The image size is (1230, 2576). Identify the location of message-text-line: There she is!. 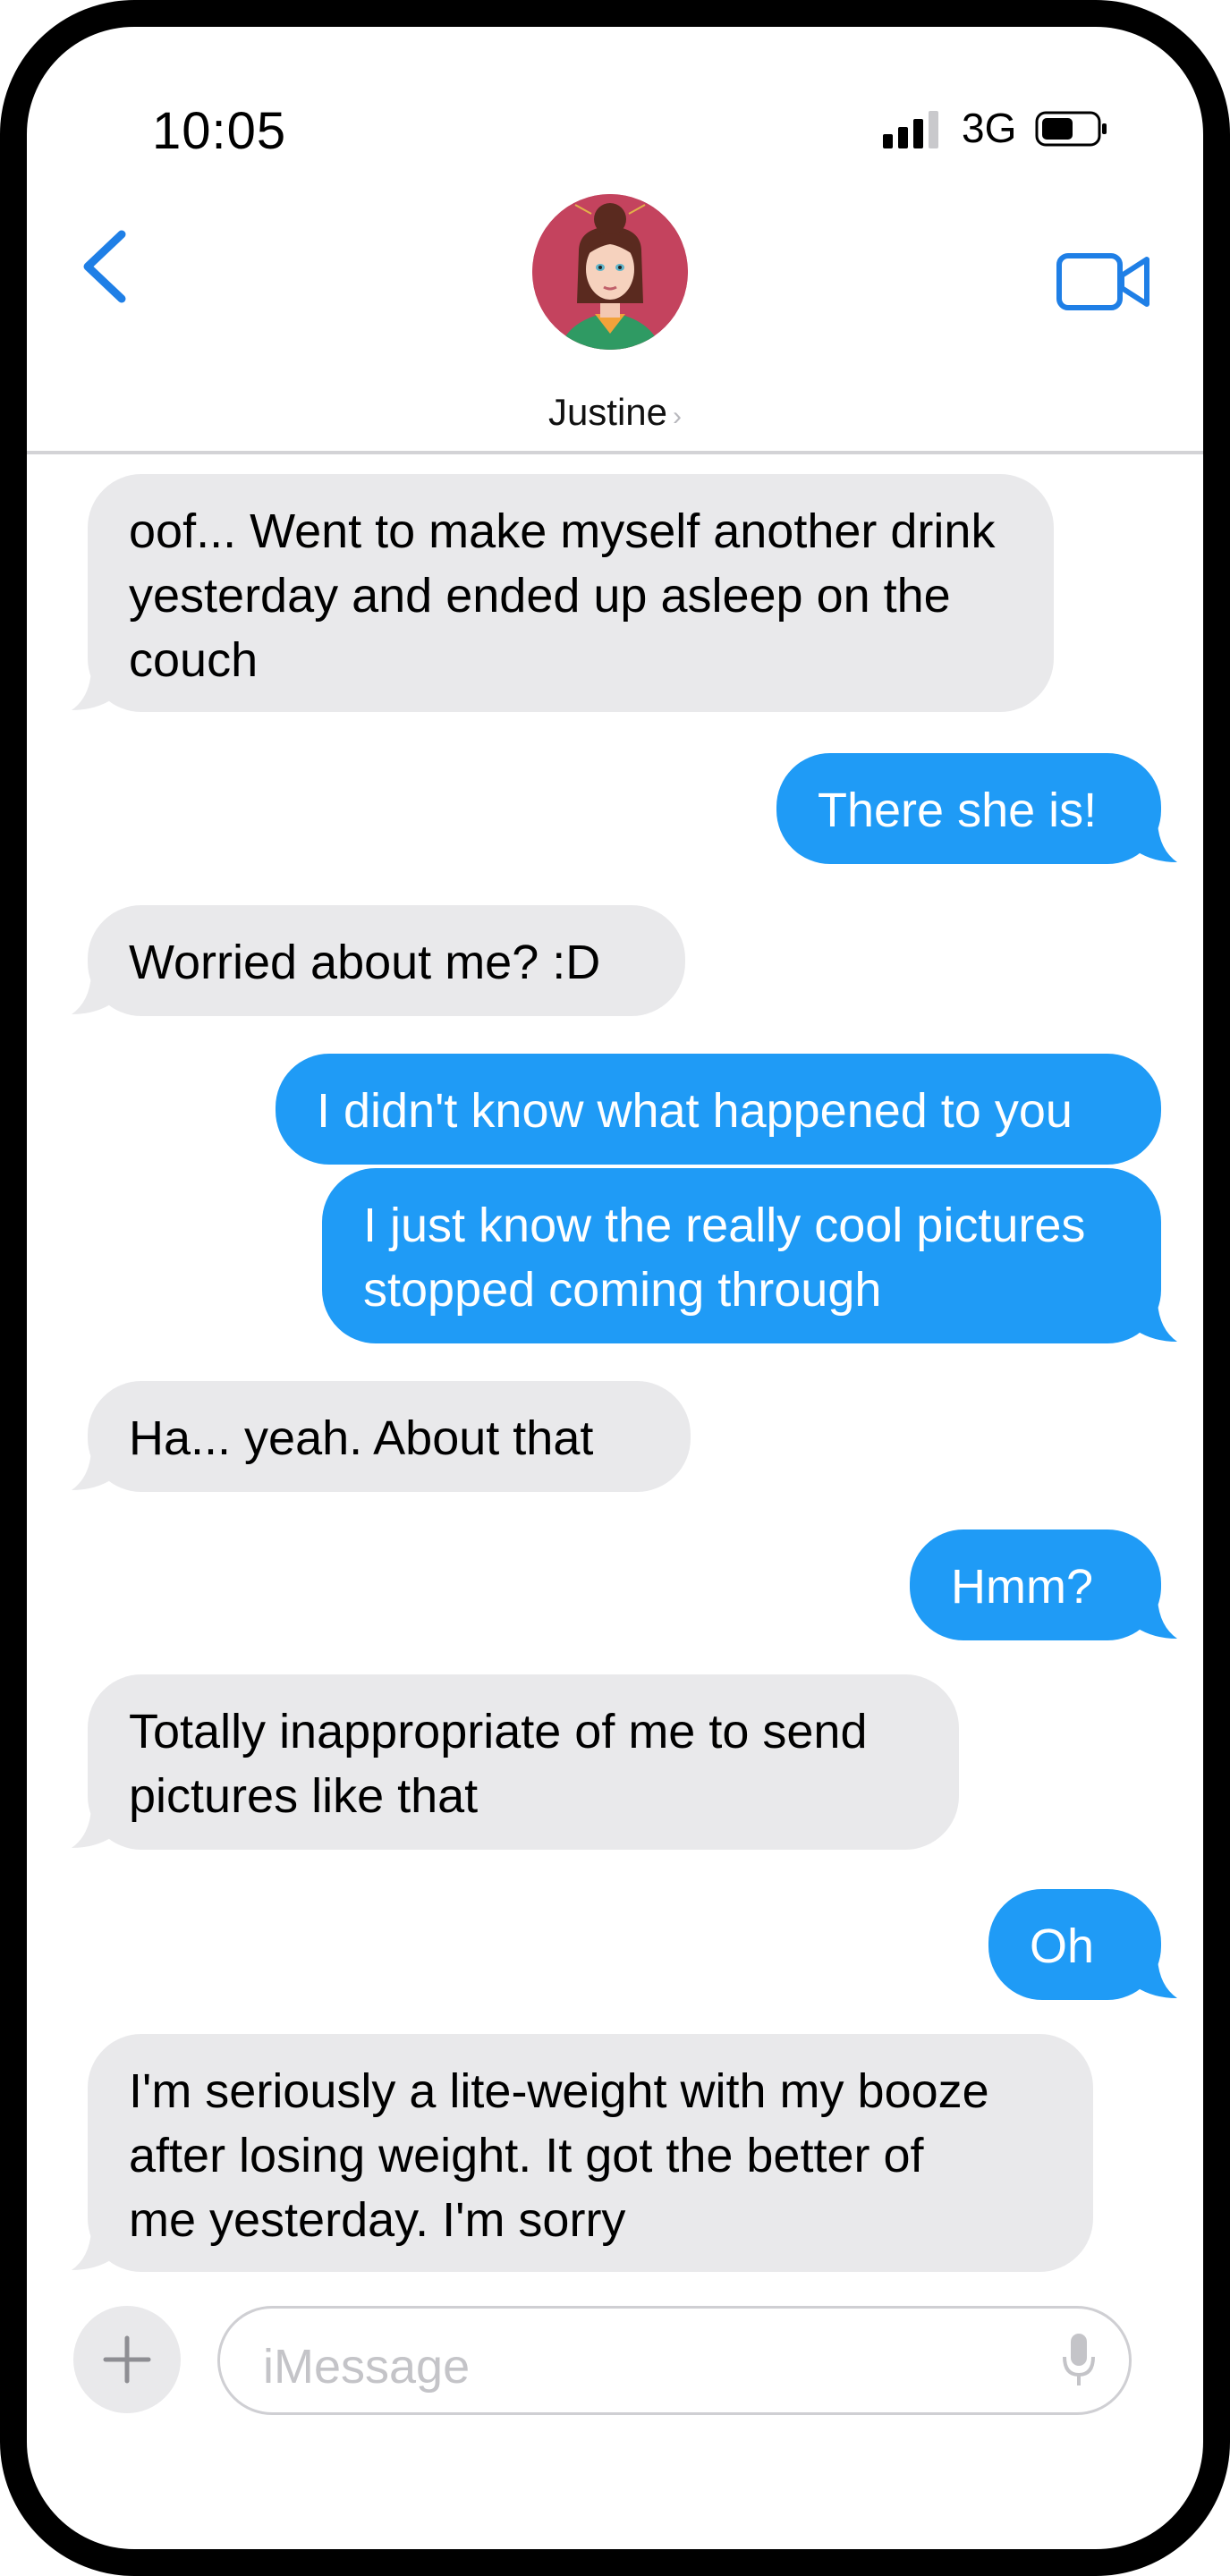
(958, 810).